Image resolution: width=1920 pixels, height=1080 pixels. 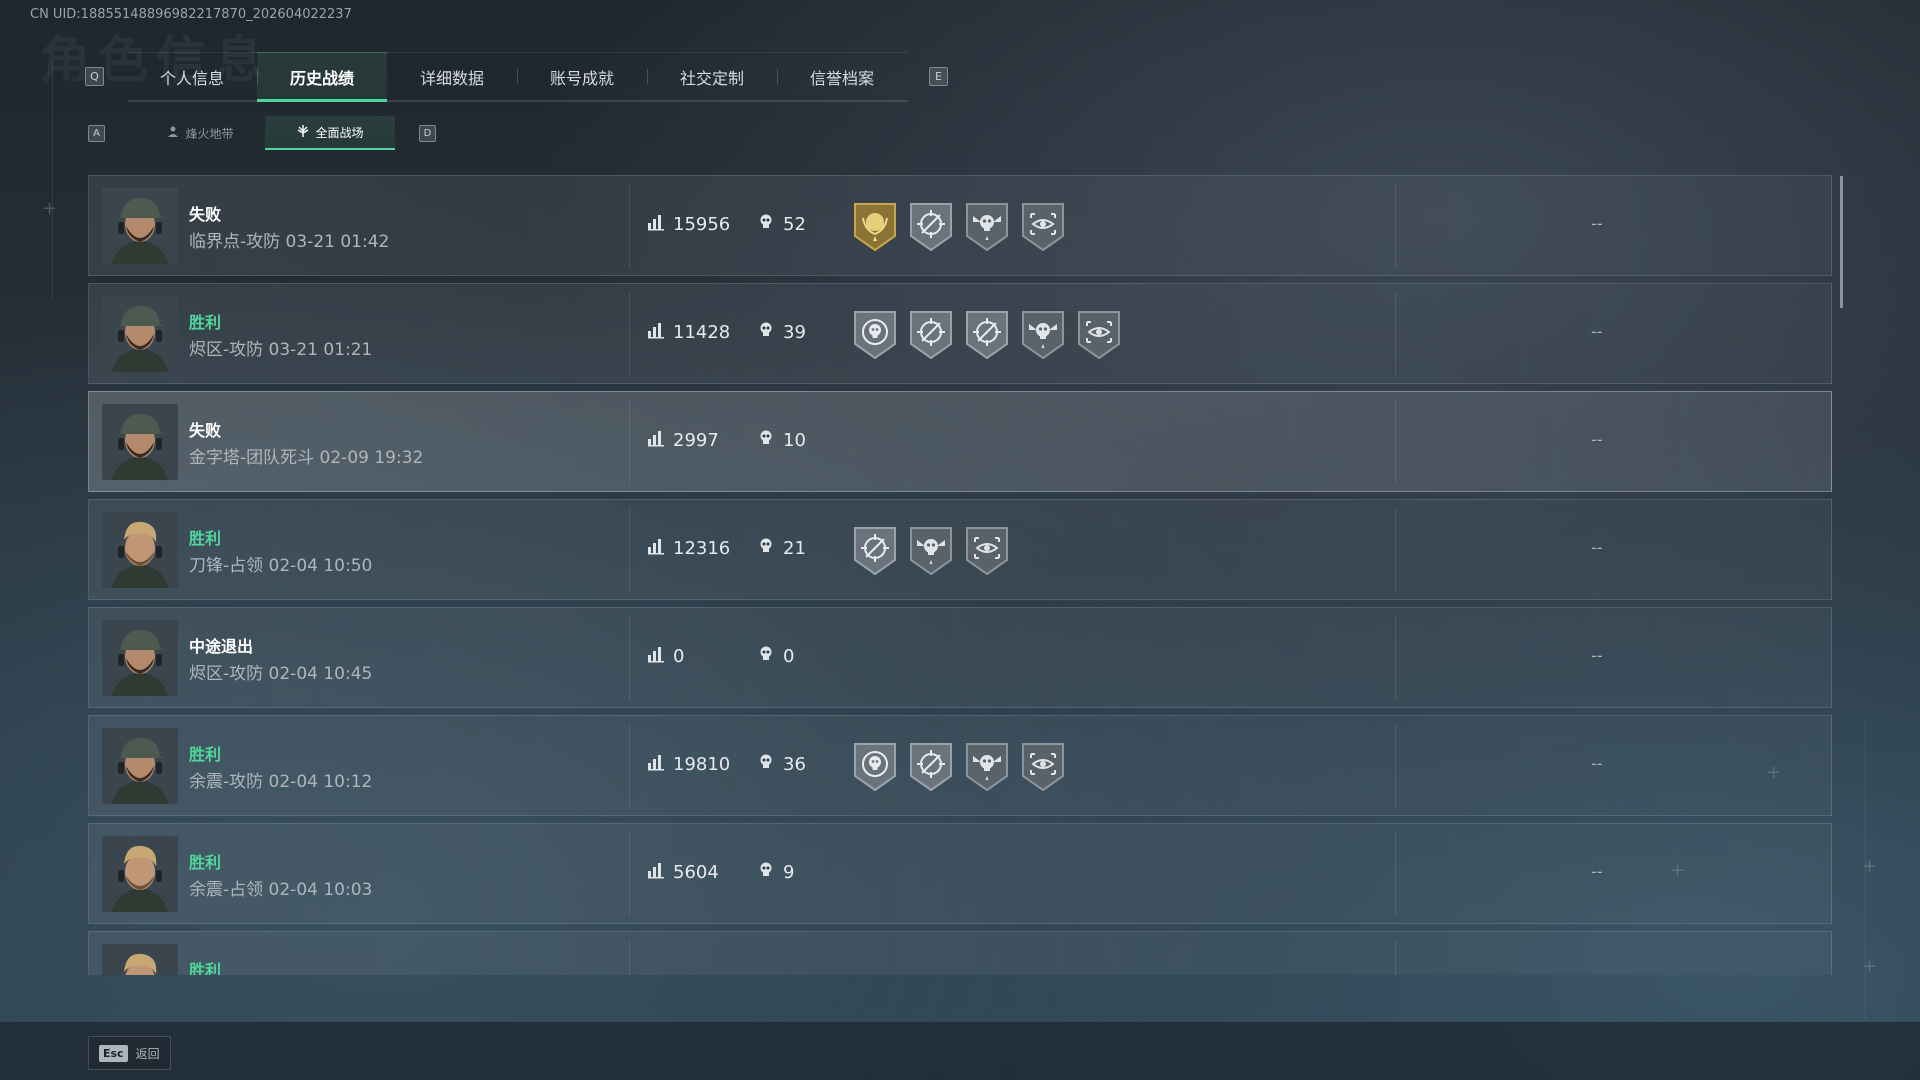 I want to click on kills-stat: 10, so click(x=781, y=440).